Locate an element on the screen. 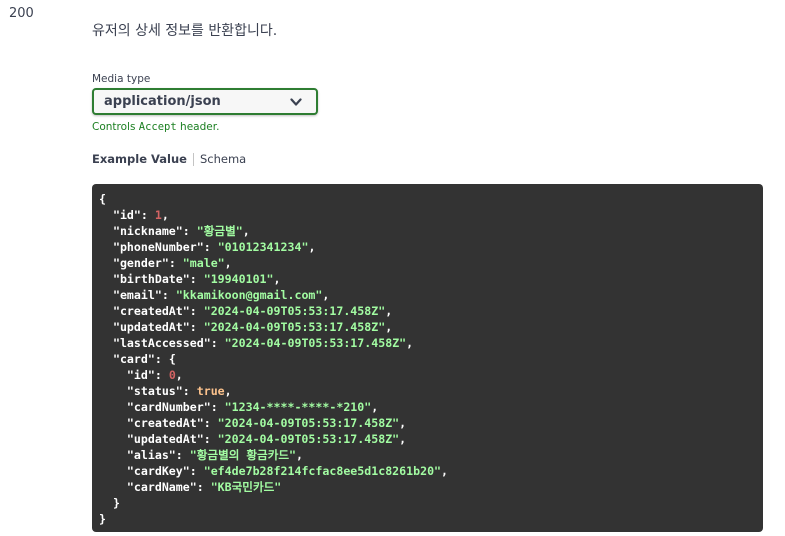 Image resolution: width=785 pixels, height=536 pixels. controls-accept-note: Controls Accept header. is located at coordinates (155, 127).